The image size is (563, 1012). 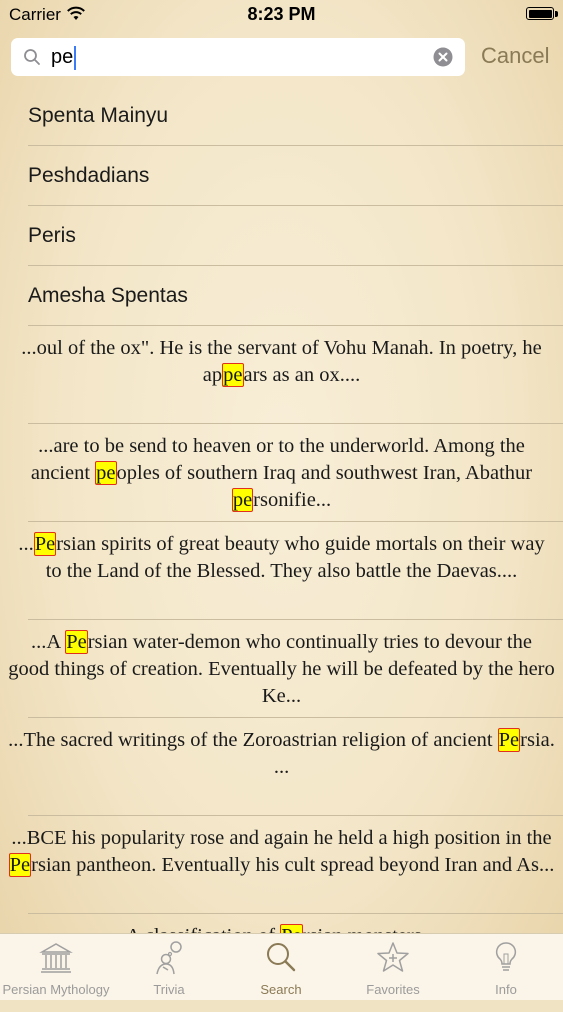 What do you see at coordinates (169, 989) in the screenshot?
I see `tab-label: Trivia` at bounding box center [169, 989].